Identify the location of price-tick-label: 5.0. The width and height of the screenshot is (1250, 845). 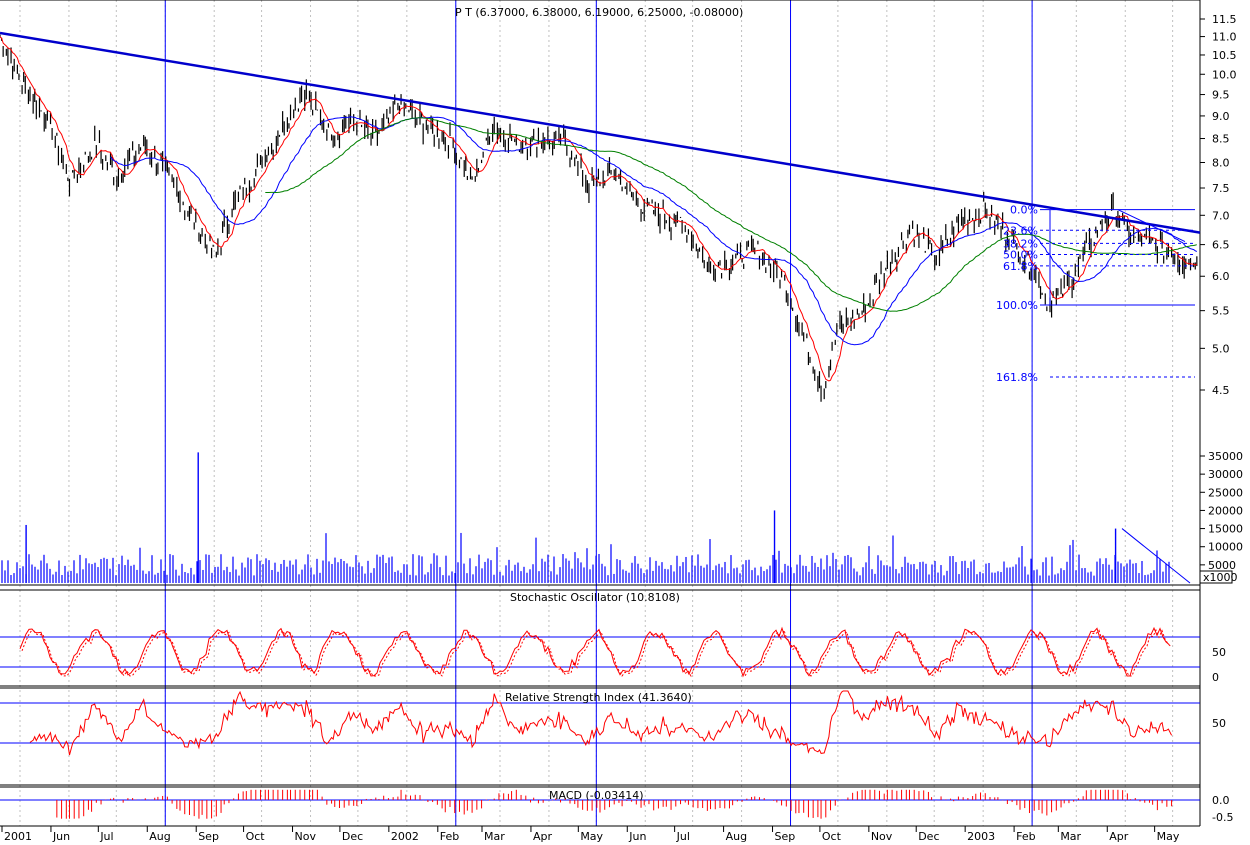
(1221, 348).